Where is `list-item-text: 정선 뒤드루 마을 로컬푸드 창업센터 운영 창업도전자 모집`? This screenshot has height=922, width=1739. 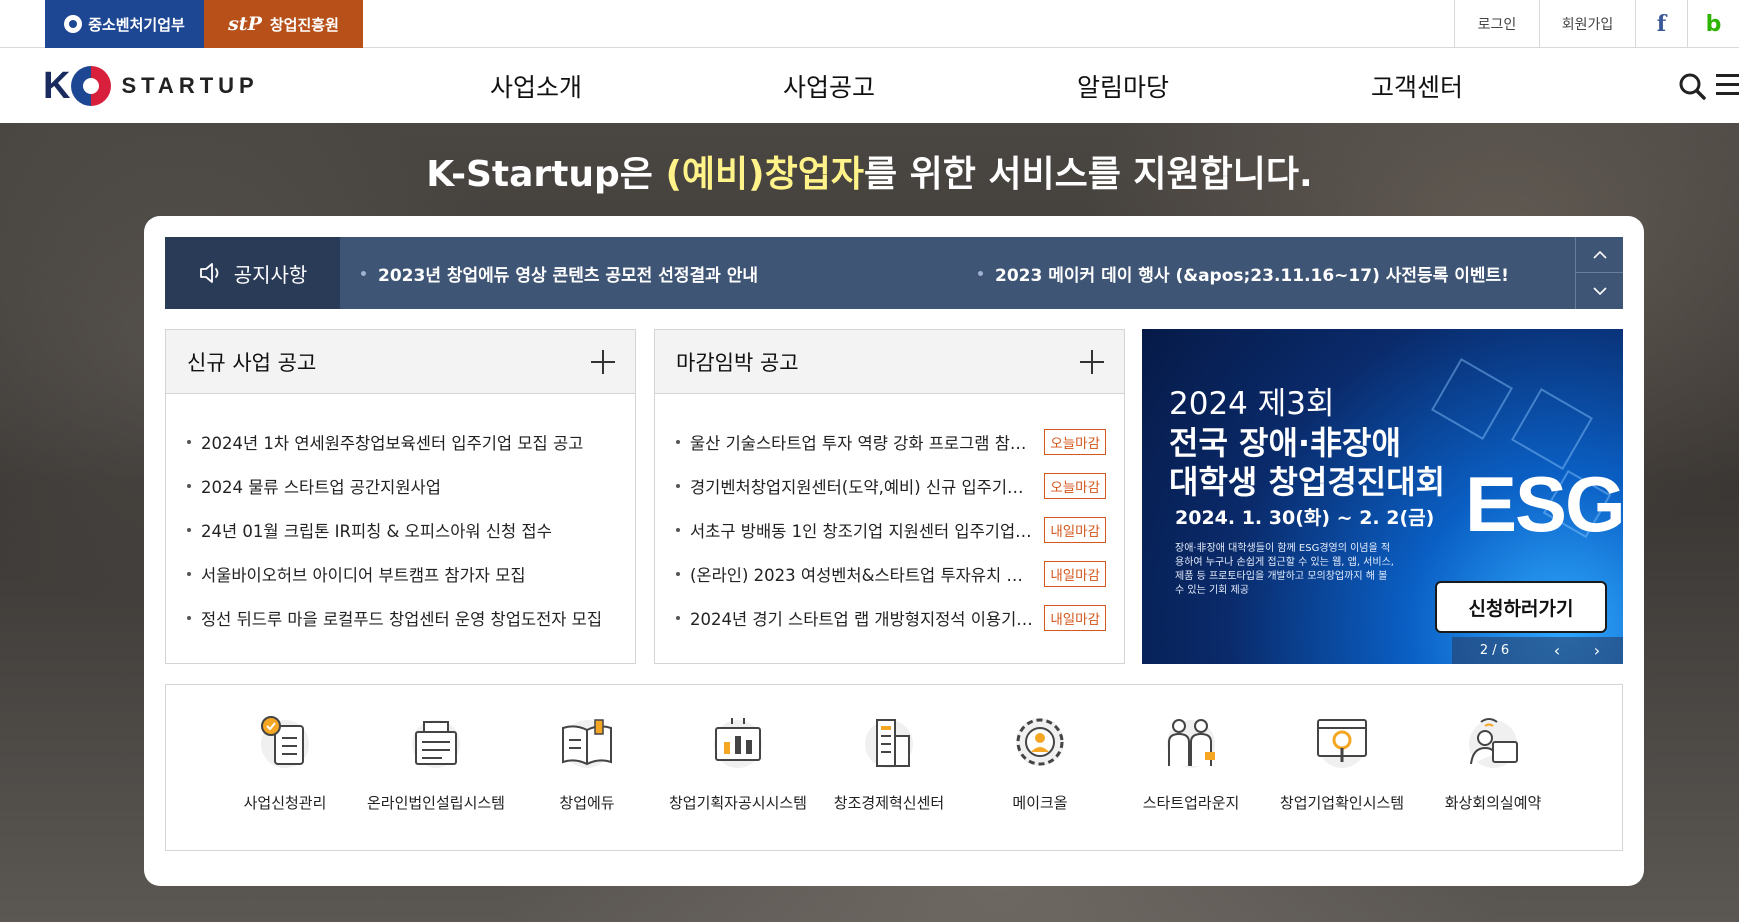
list-item-text: 정선 뒤드루 마을 로컬푸드 창업센터 운영 창업도전자 모집 is located at coordinates (402, 619).